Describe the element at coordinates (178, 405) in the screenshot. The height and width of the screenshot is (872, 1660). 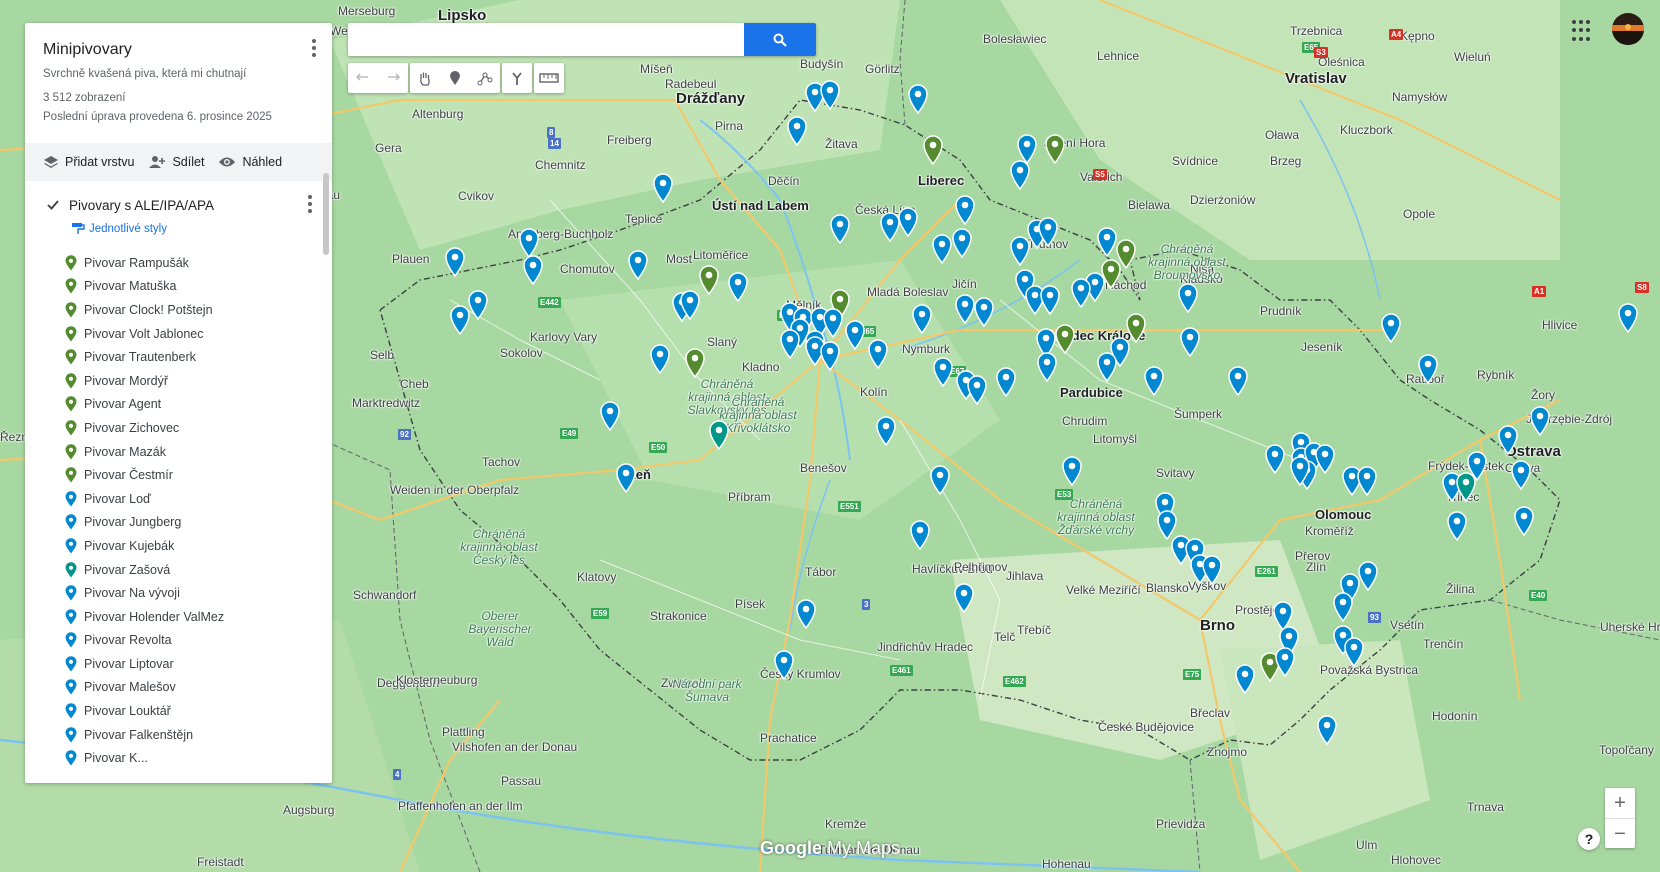
I see `layer-item: Pivovar Agent` at that location.